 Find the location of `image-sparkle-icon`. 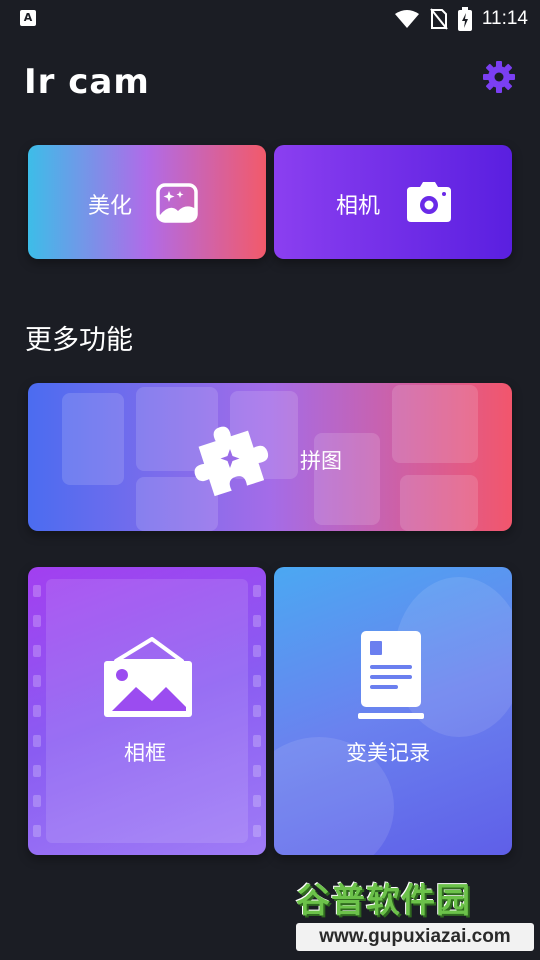

image-sparkle-icon is located at coordinates (177, 203).